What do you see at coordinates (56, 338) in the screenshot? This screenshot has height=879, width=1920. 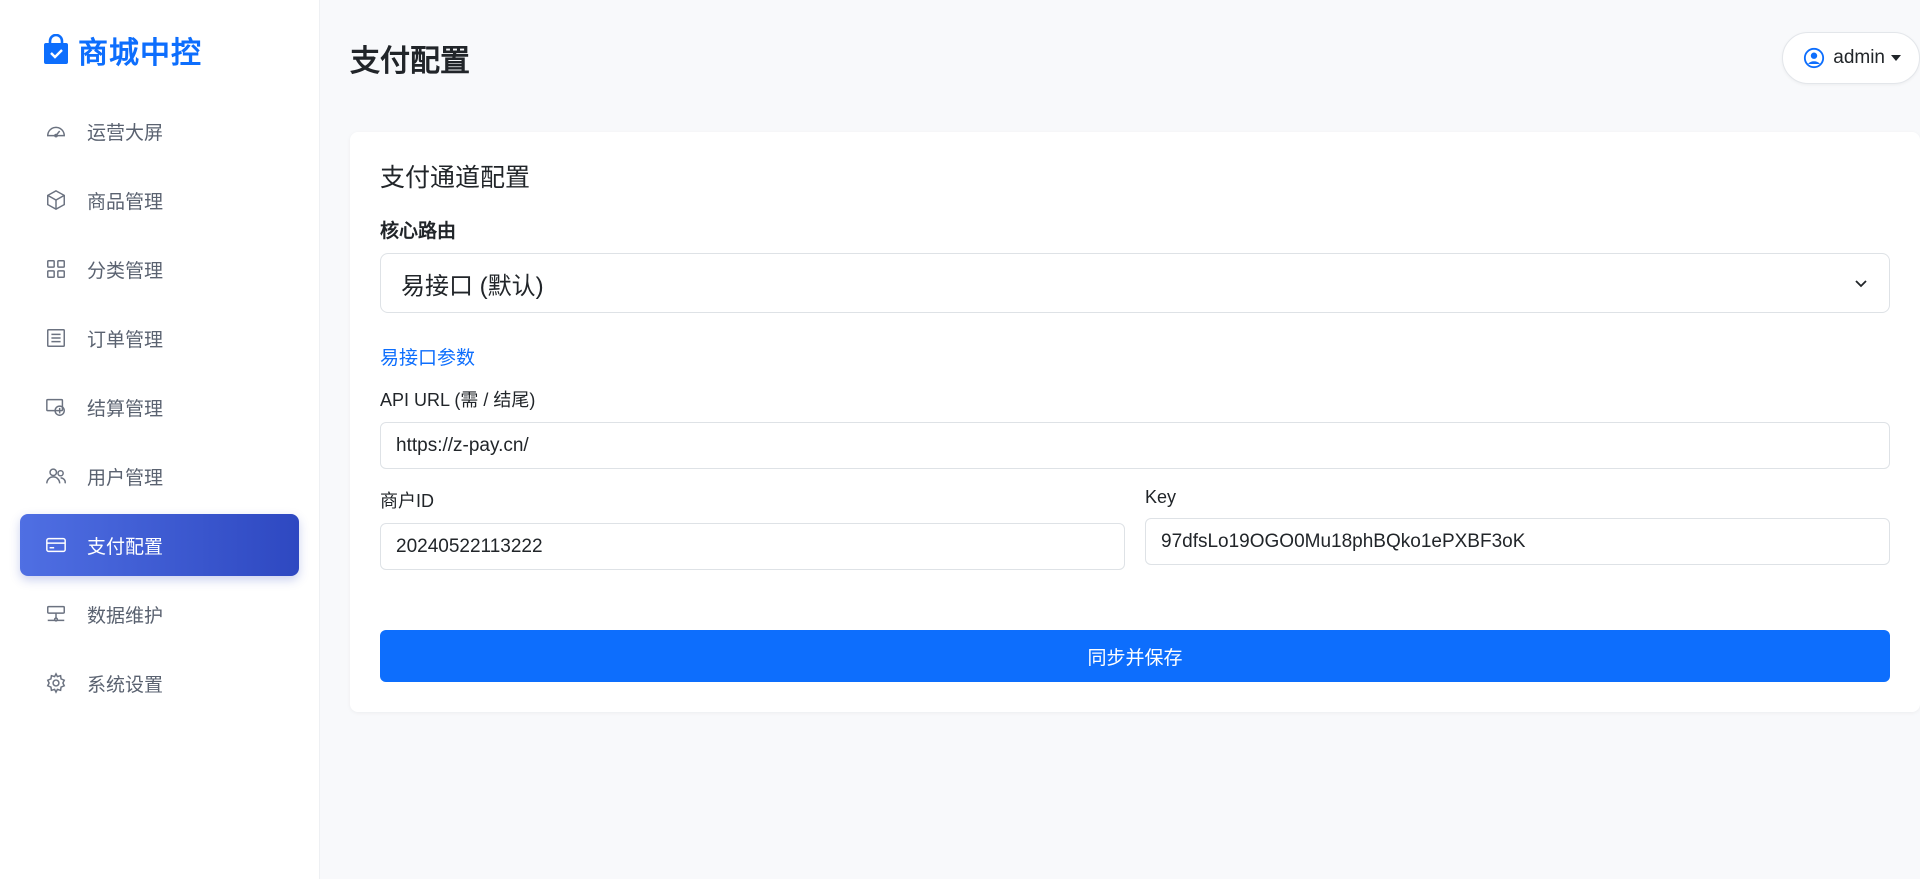 I see `list-icon` at bounding box center [56, 338].